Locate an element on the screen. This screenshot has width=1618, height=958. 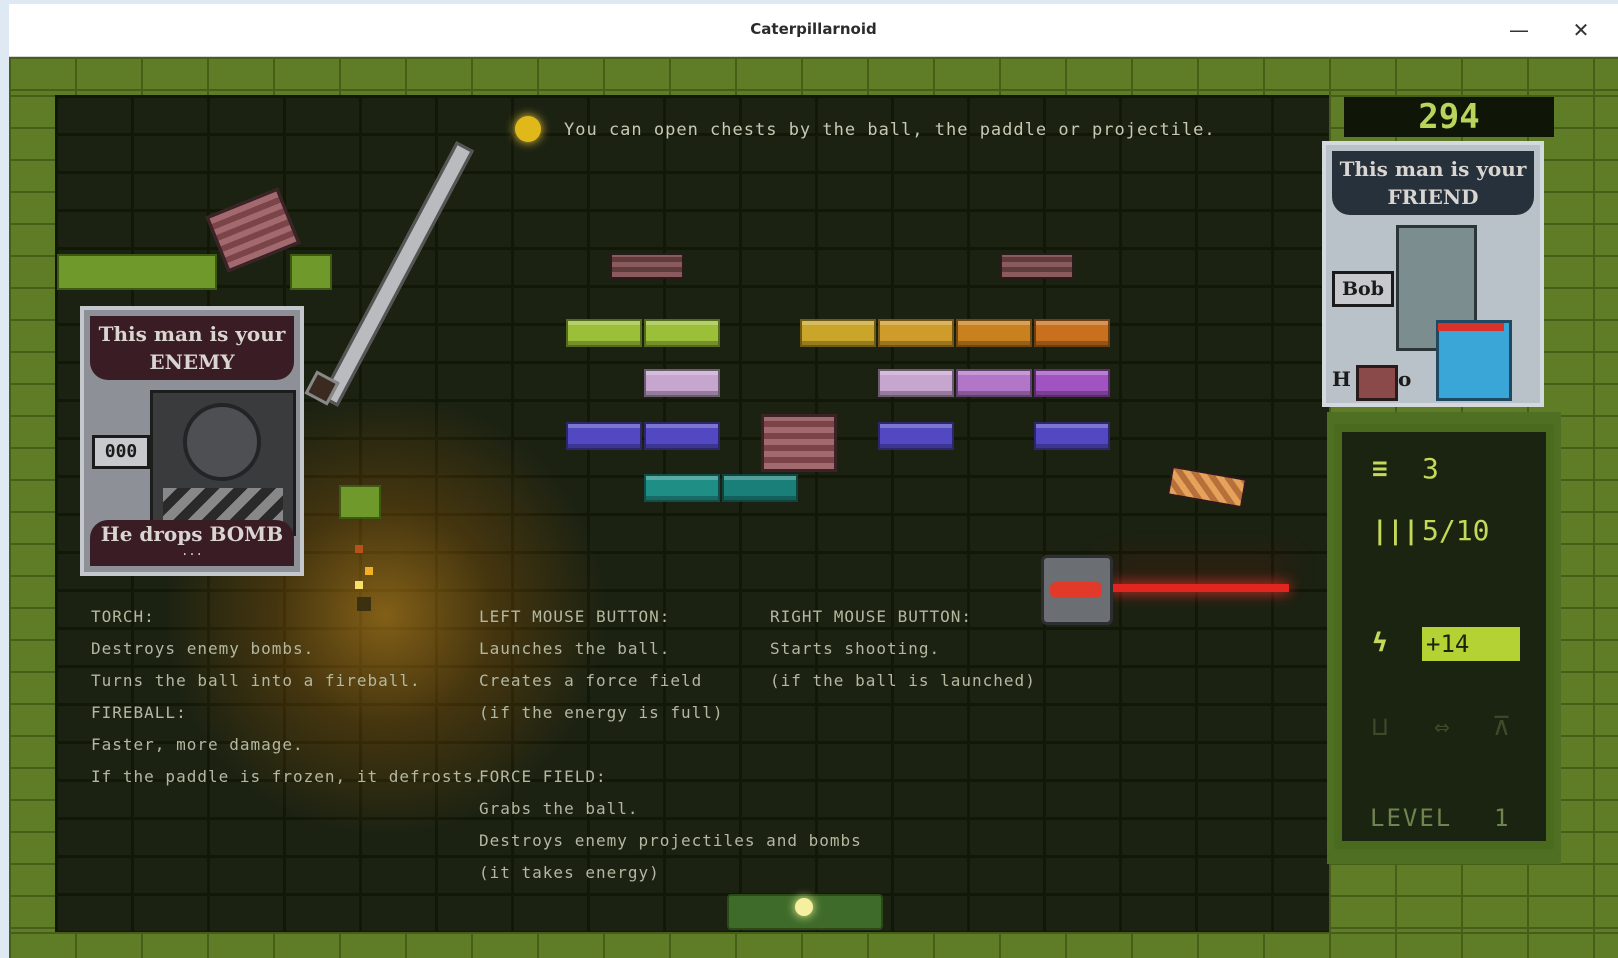
enemy-card-footer-text: He drops BOMB is located at coordinates (192, 534).